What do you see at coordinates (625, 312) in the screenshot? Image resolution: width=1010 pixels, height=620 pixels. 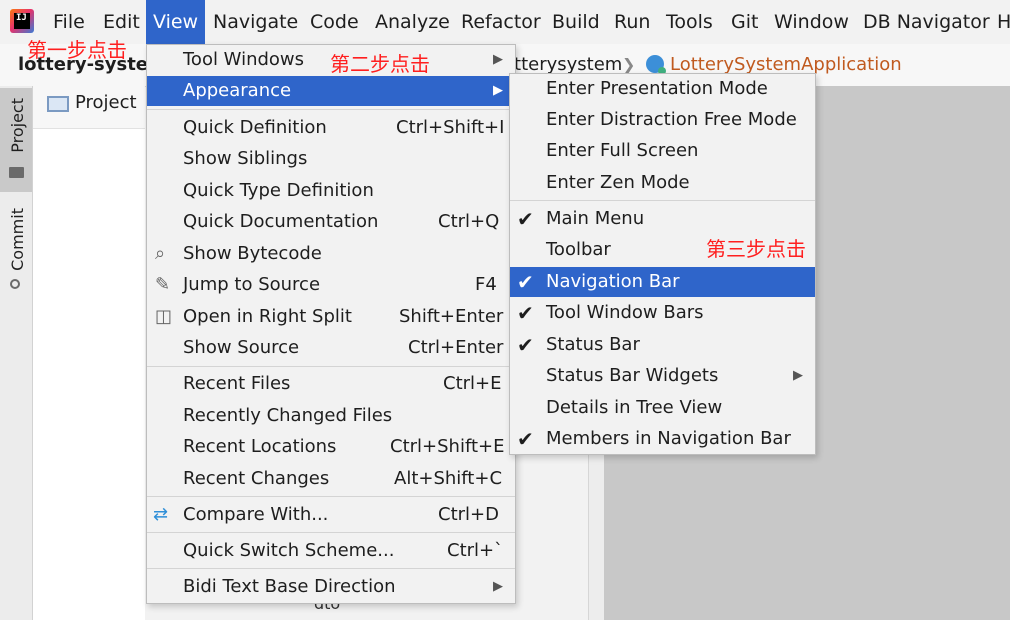 I see `menu-item-label: Tool Window Bars` at bounding box center [625, 312].